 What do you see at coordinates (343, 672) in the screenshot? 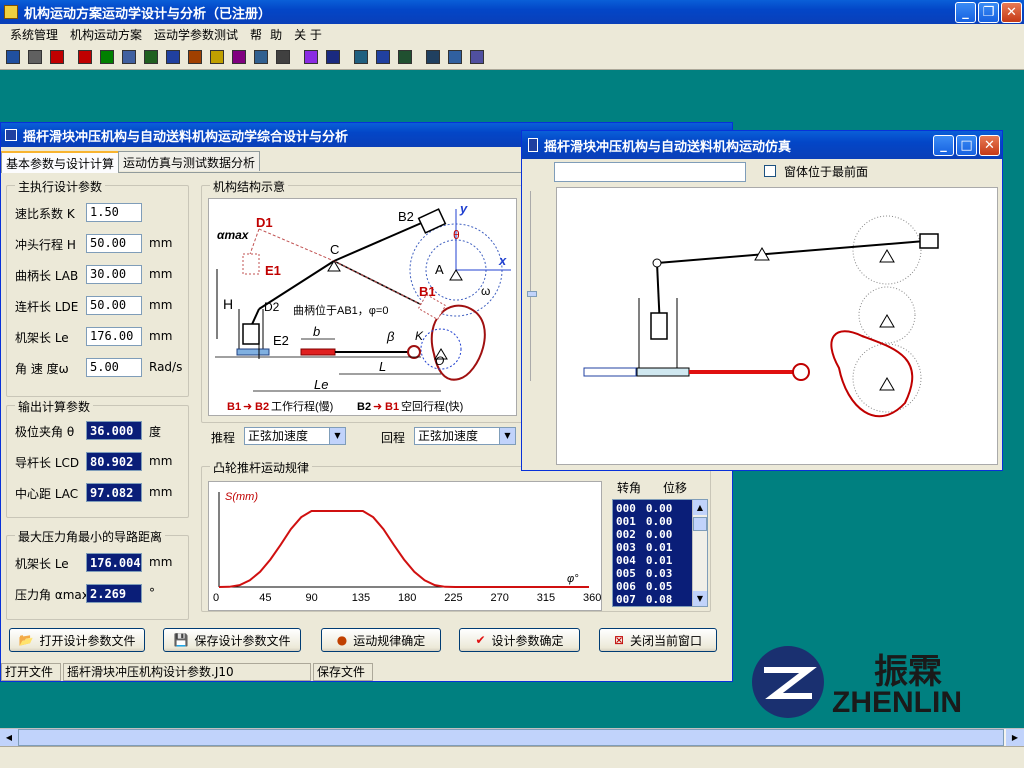
I see `status-save: 保存文件` at bounding box center [343, 672].